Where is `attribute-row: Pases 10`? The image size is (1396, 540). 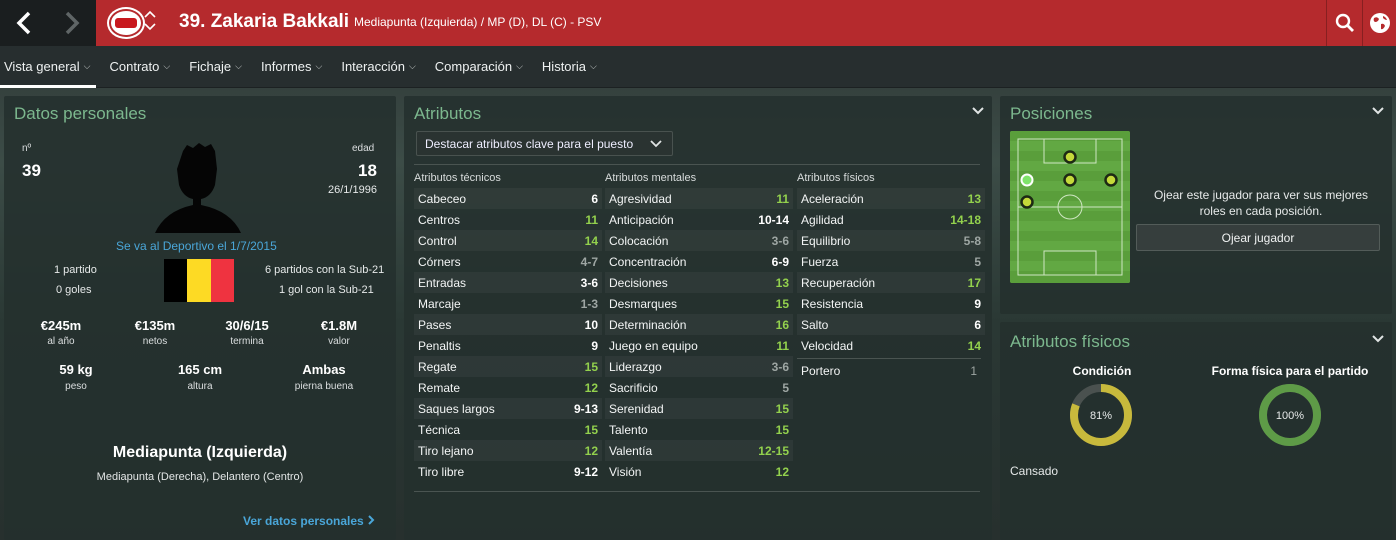
attribute-row: Pases 10 is located at coordinates (508, 324).